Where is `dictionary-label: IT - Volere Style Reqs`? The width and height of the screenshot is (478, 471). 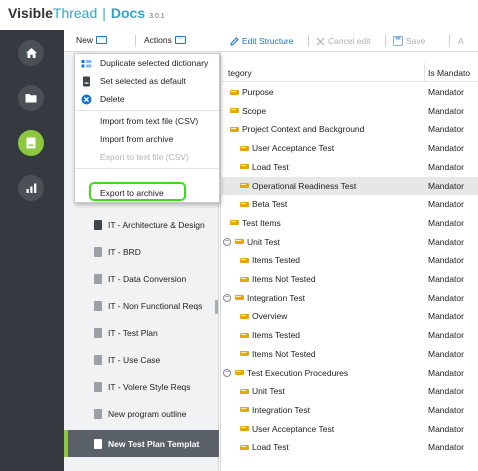
dictionary-label: IT - Volere Style Reqs is located at coordinates (149, 386).